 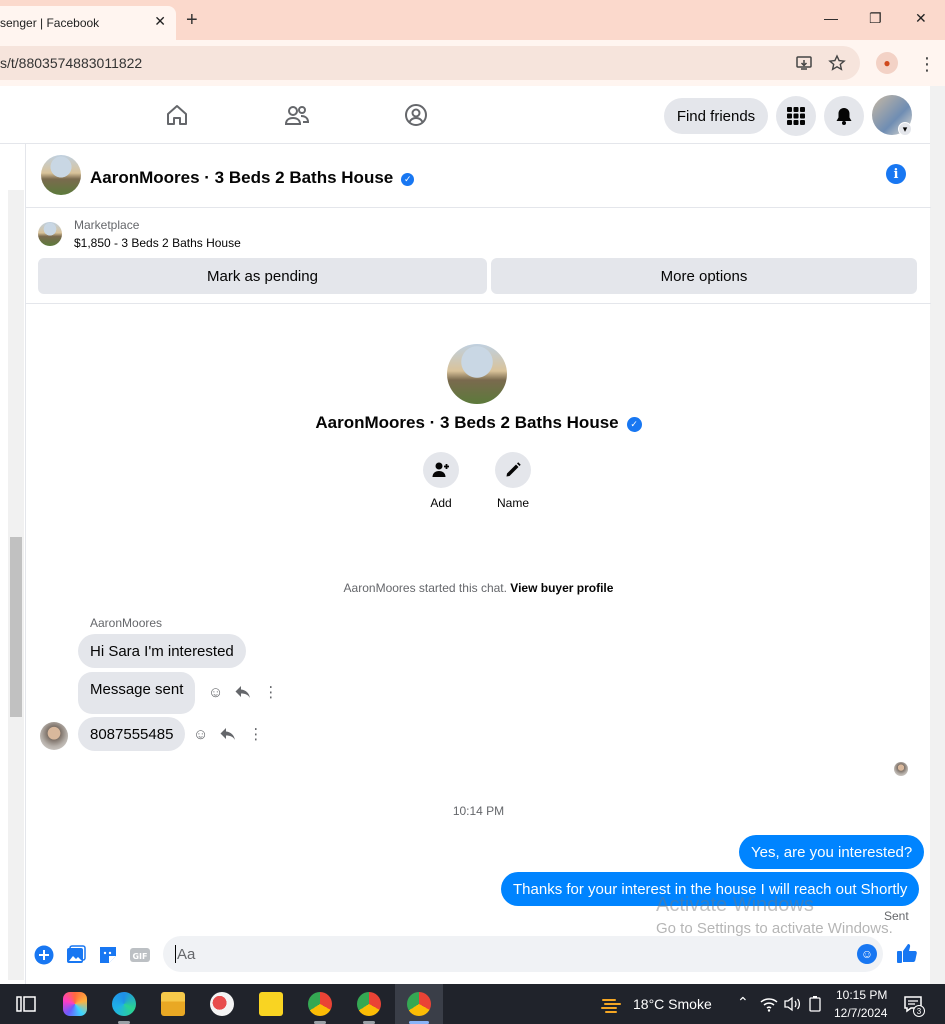 I want to click on name-label: Name, so click(x=512, y=503).